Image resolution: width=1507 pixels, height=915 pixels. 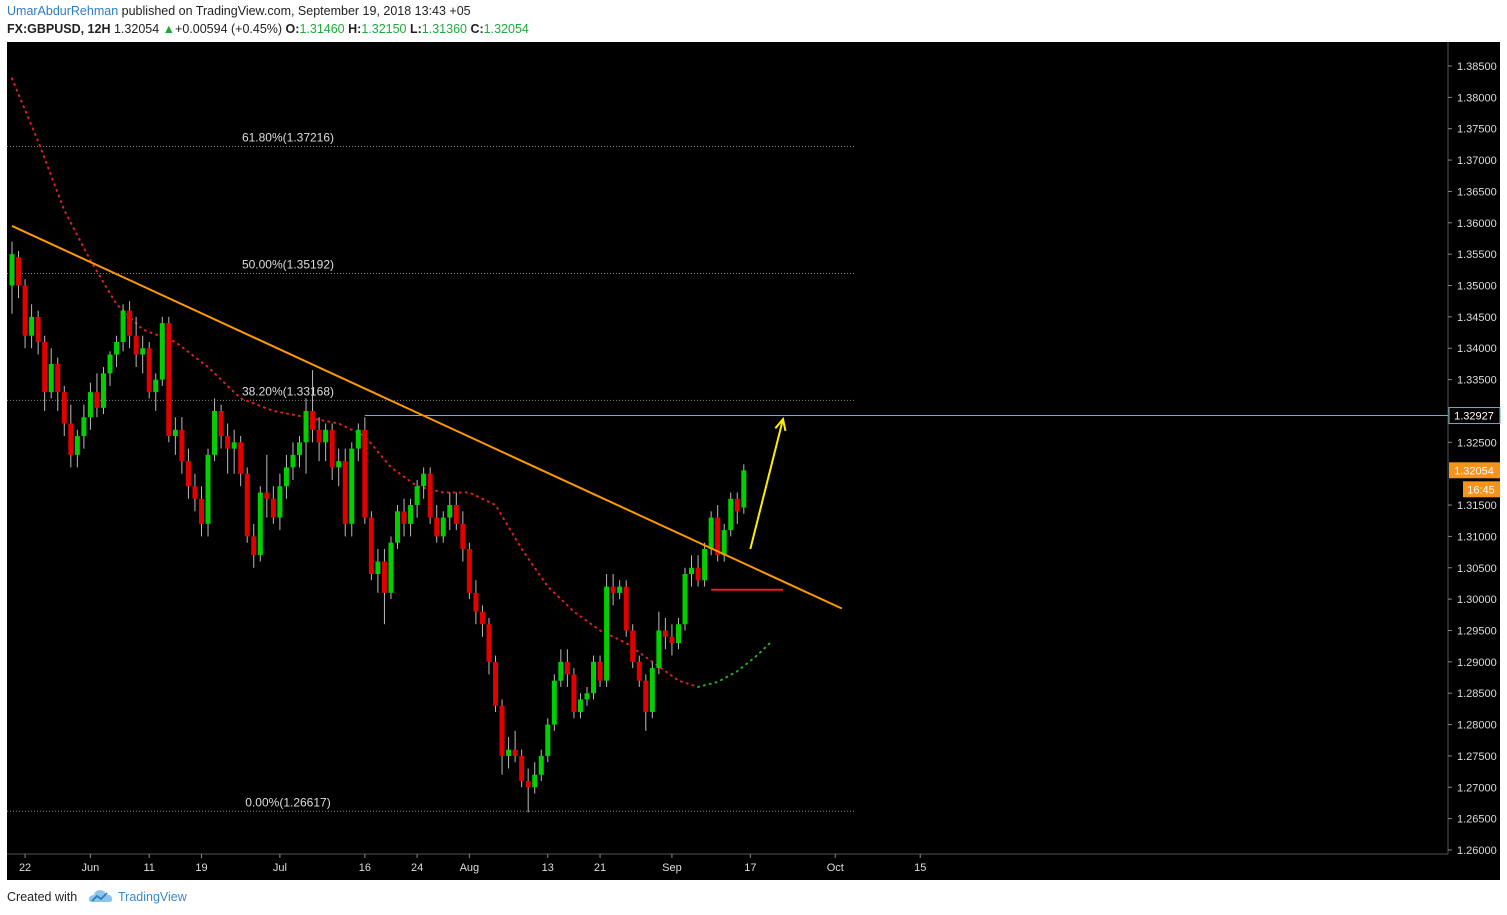 I want to click on x-tick-label: 15, so click(x=920, y=868).